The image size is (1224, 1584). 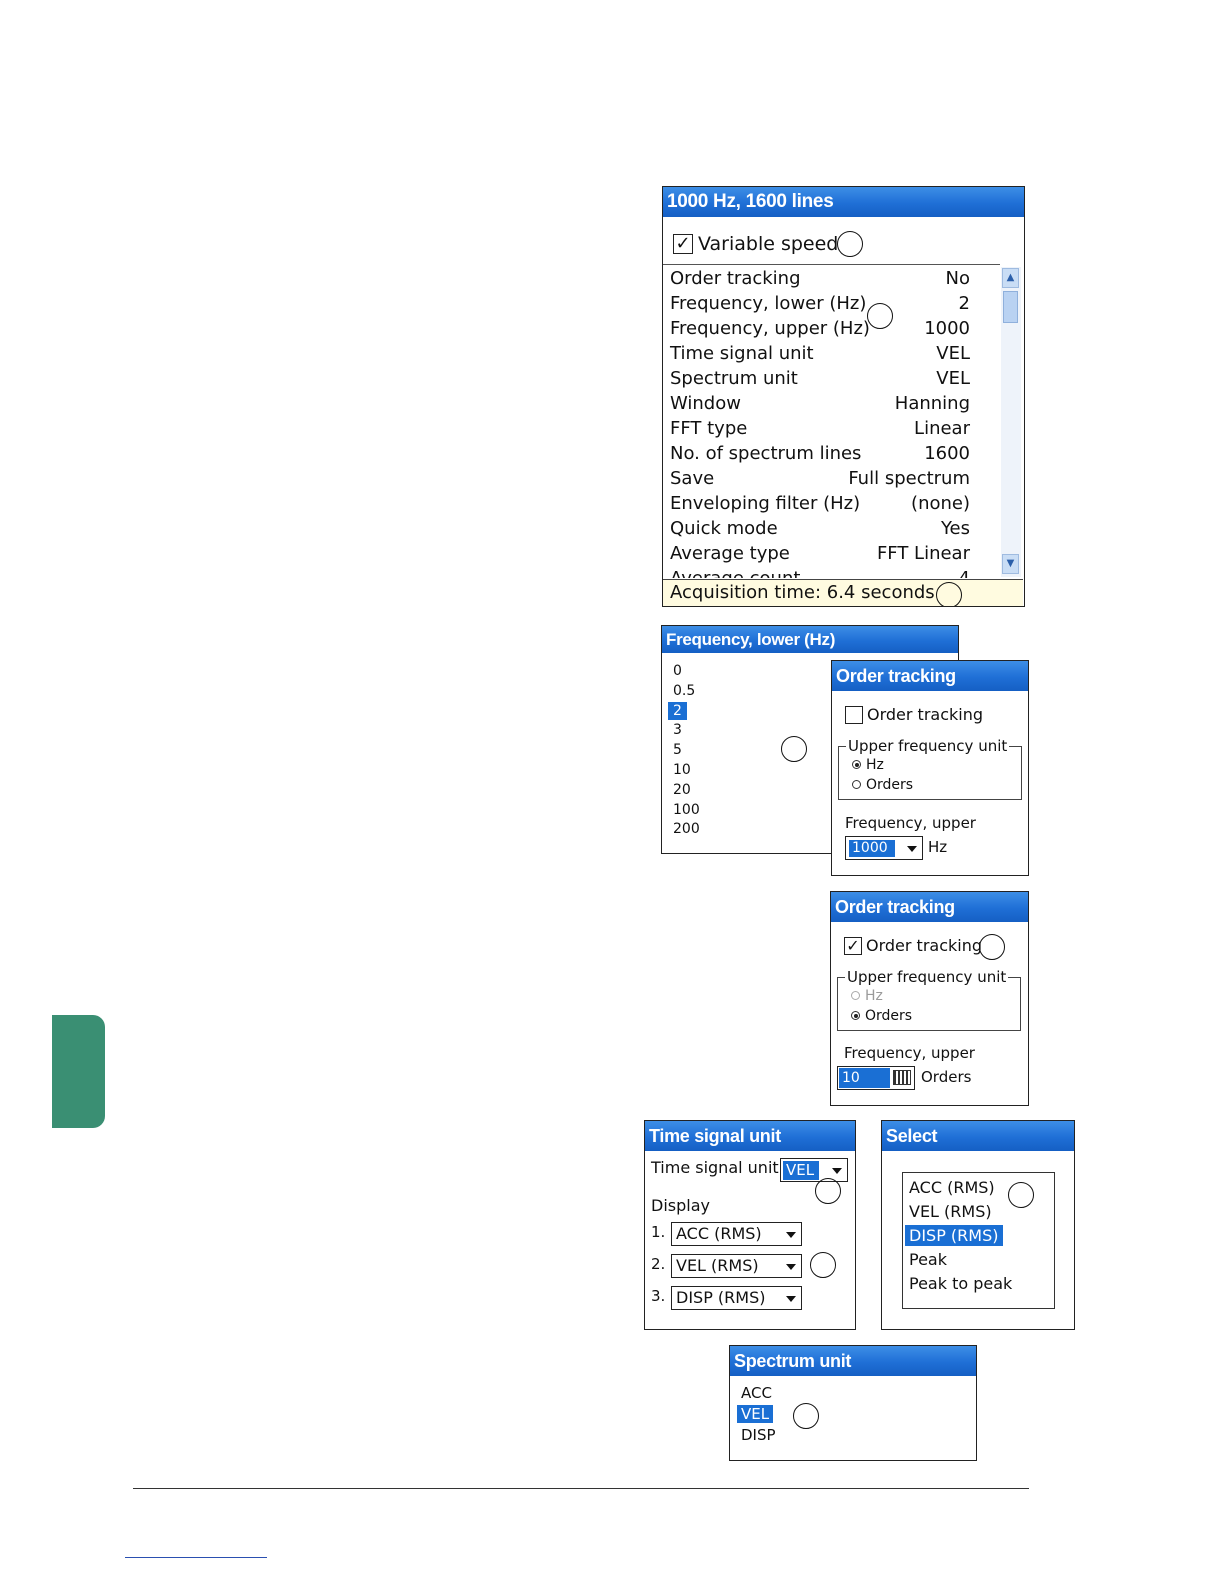 What do you see at coordinates (957, 278) in the screenshot?
I see `setting-value: No` at bounding box center [957, 278].